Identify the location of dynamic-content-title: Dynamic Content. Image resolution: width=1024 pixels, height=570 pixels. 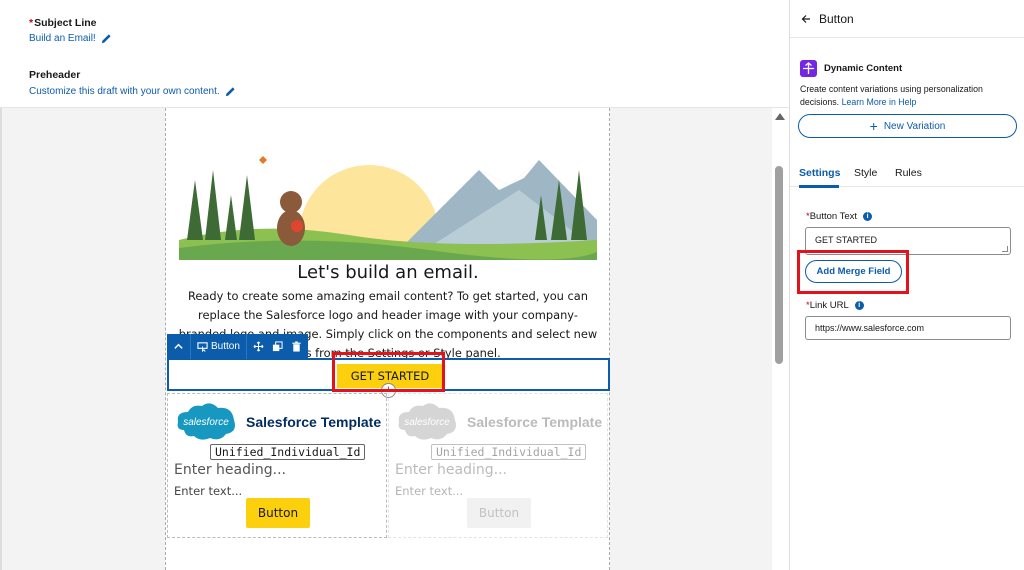
(863, 68).